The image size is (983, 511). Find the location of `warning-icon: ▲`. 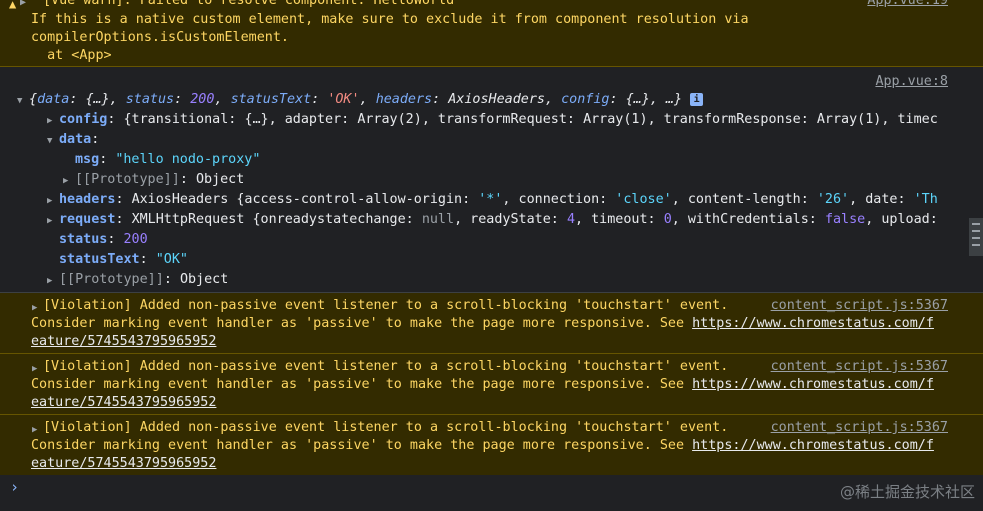

warning-icon: ▲ is located at coordinates (13, 5).